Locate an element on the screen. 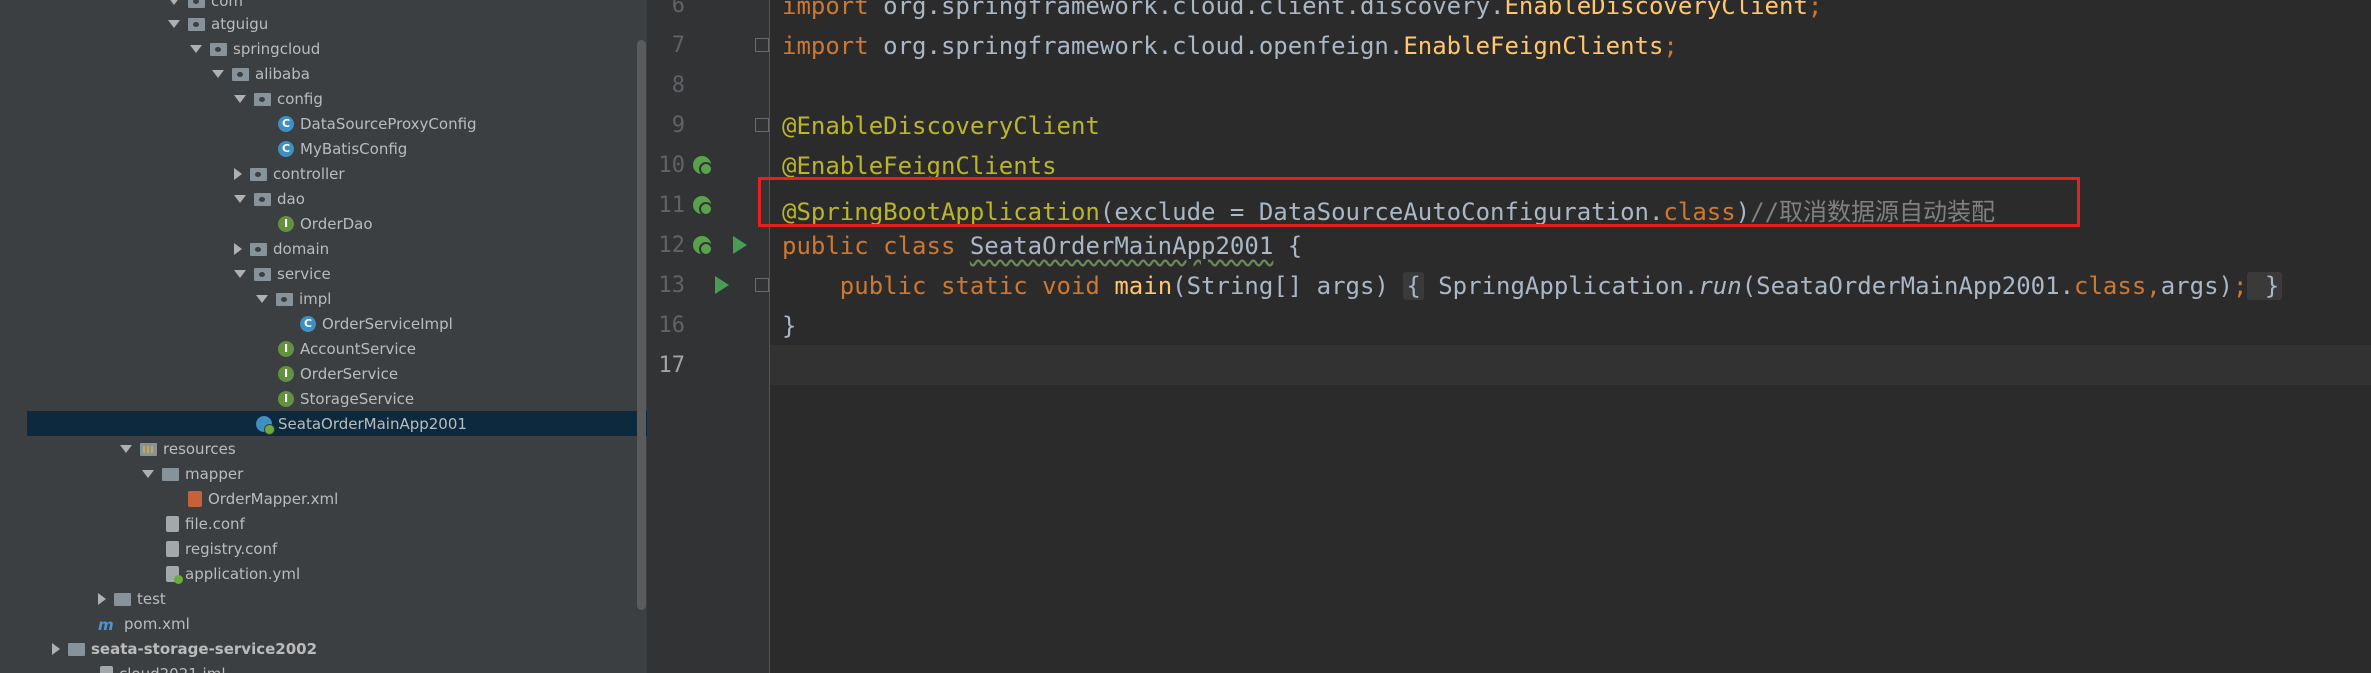 The height and width of the screenshot is (673, 2371). tree-item-seataordermainapp2001: SeataOrderMainApp2001 is located at coordinates (337, 423).